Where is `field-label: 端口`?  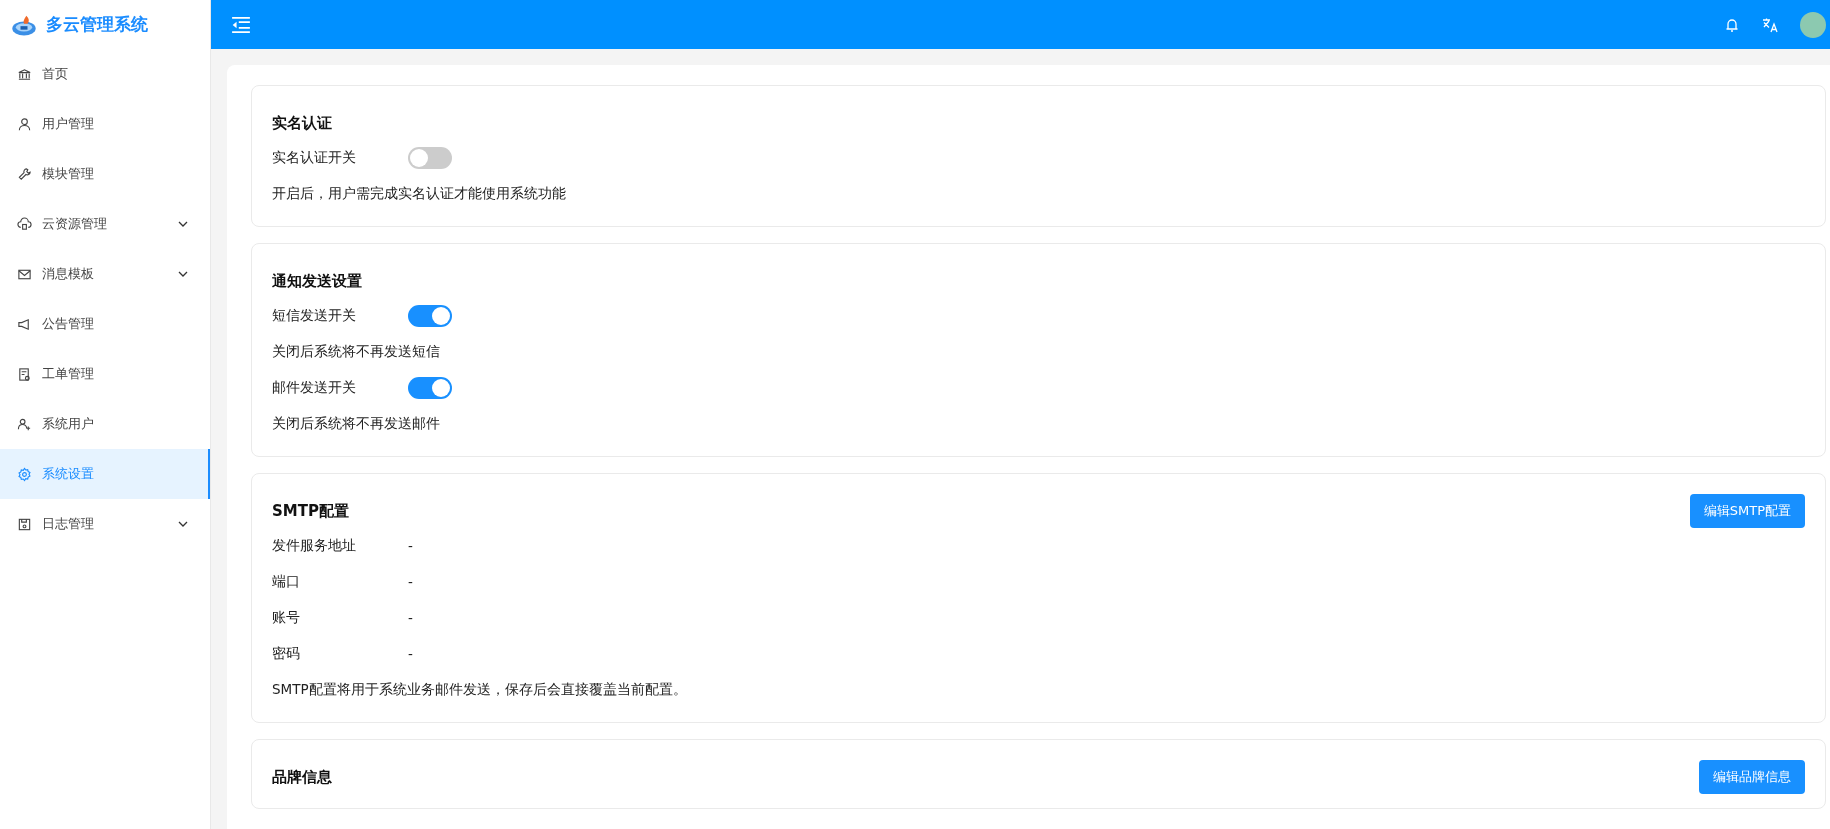
field-label: 端口 is located at coordinates (286, 582).